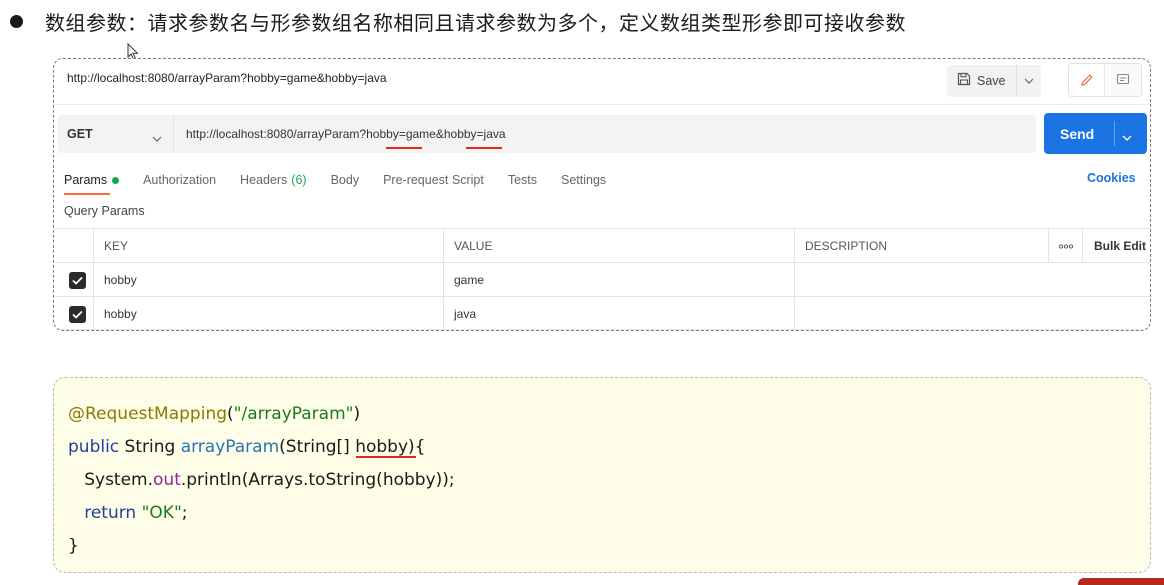 Image resolution: width=1164 pixels, height=585 pixels. What do you see at coordinates (317, 480) in the screenshot?
I see `code-token: .println(Arrays.toString(hobby));` at bounding box center [317, 480].